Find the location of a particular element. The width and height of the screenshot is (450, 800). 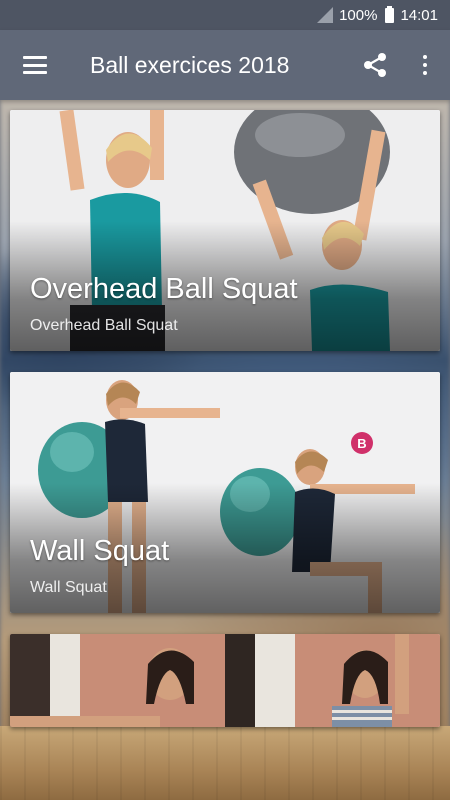

share-button is located at coordinates (375, 65).